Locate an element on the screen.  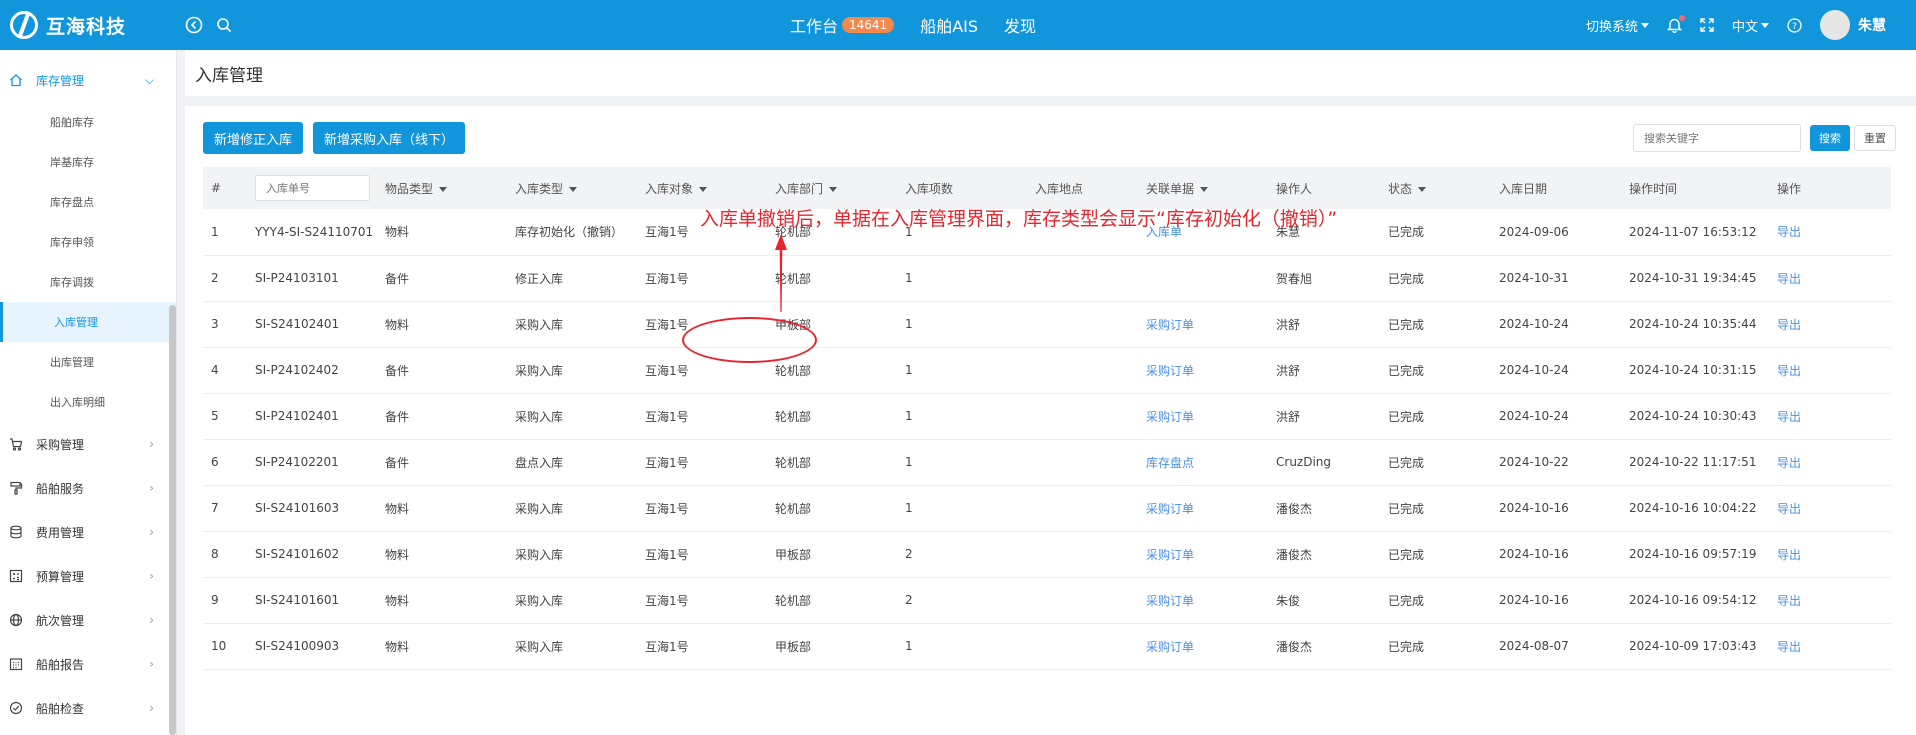
sidebar-item-inbound: 入库管理 is located at coordinates (88, 322).